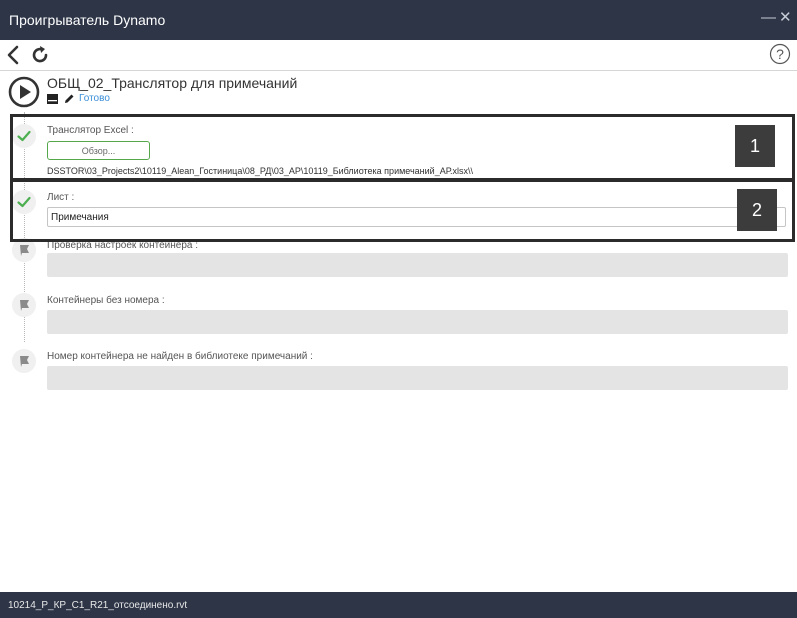 This screenshot has width=797, height=618. Describe the element at coordinates (398, 605) in the screenshot. I see `status-bar: 10214_Р_КР_С1_R21_отсоединено.rvt` at that location.